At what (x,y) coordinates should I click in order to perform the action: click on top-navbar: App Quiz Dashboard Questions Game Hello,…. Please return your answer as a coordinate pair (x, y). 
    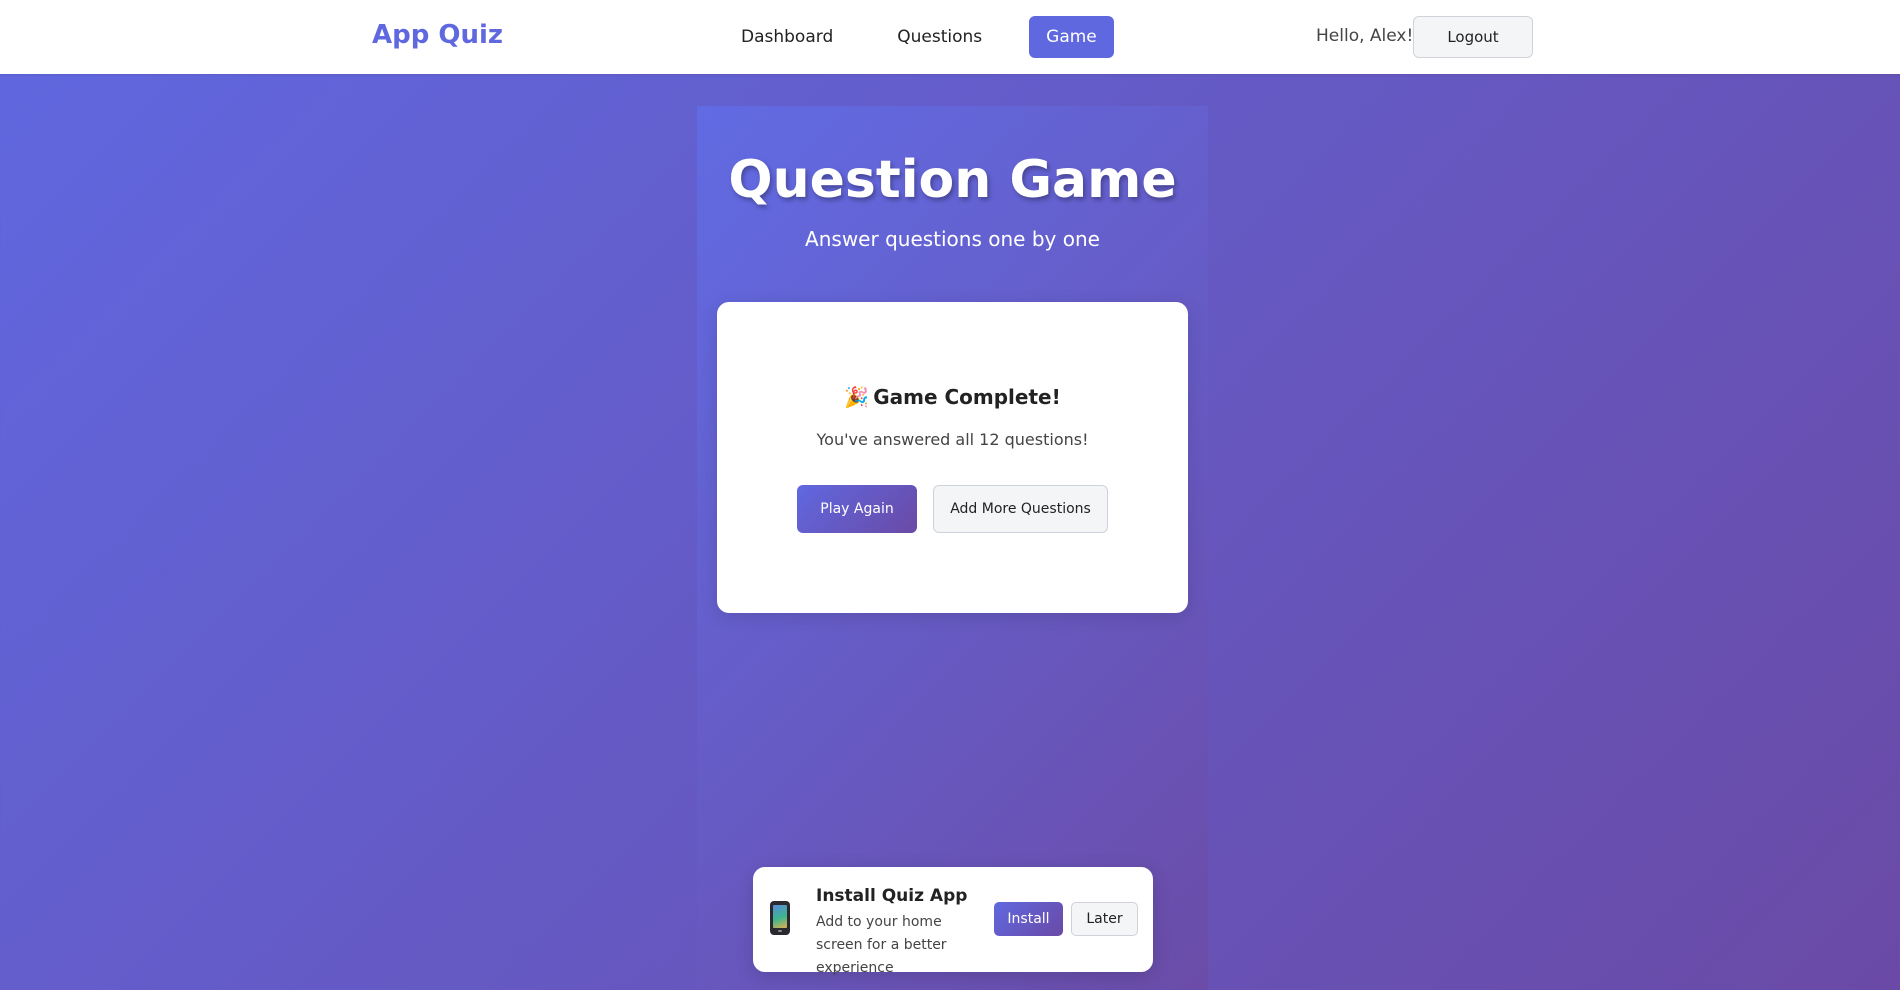
    Looking at the image, I should click on (950, 37).